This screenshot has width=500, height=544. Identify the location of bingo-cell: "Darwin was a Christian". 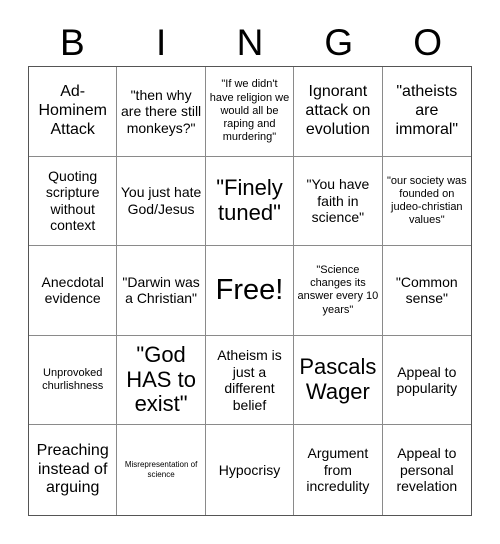
(161, 291).